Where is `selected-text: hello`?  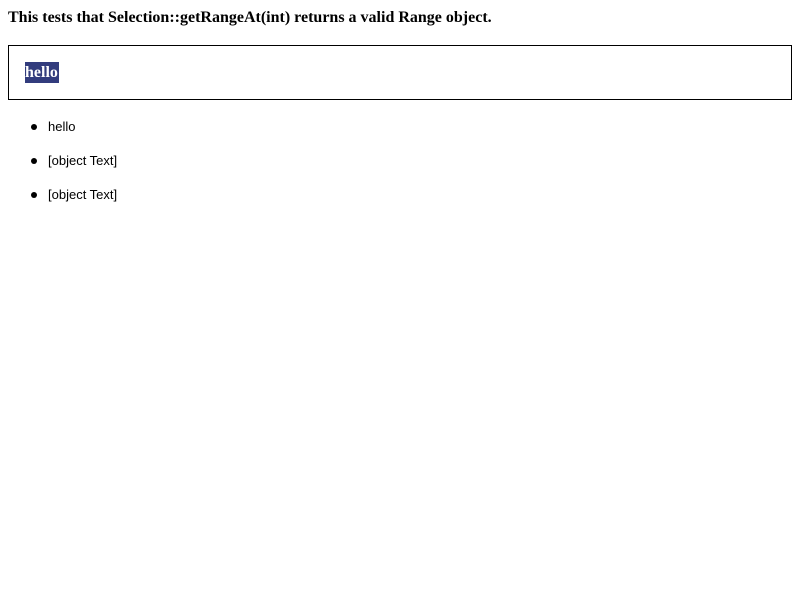
selected-text: hello is located at coordinates (42, 72).